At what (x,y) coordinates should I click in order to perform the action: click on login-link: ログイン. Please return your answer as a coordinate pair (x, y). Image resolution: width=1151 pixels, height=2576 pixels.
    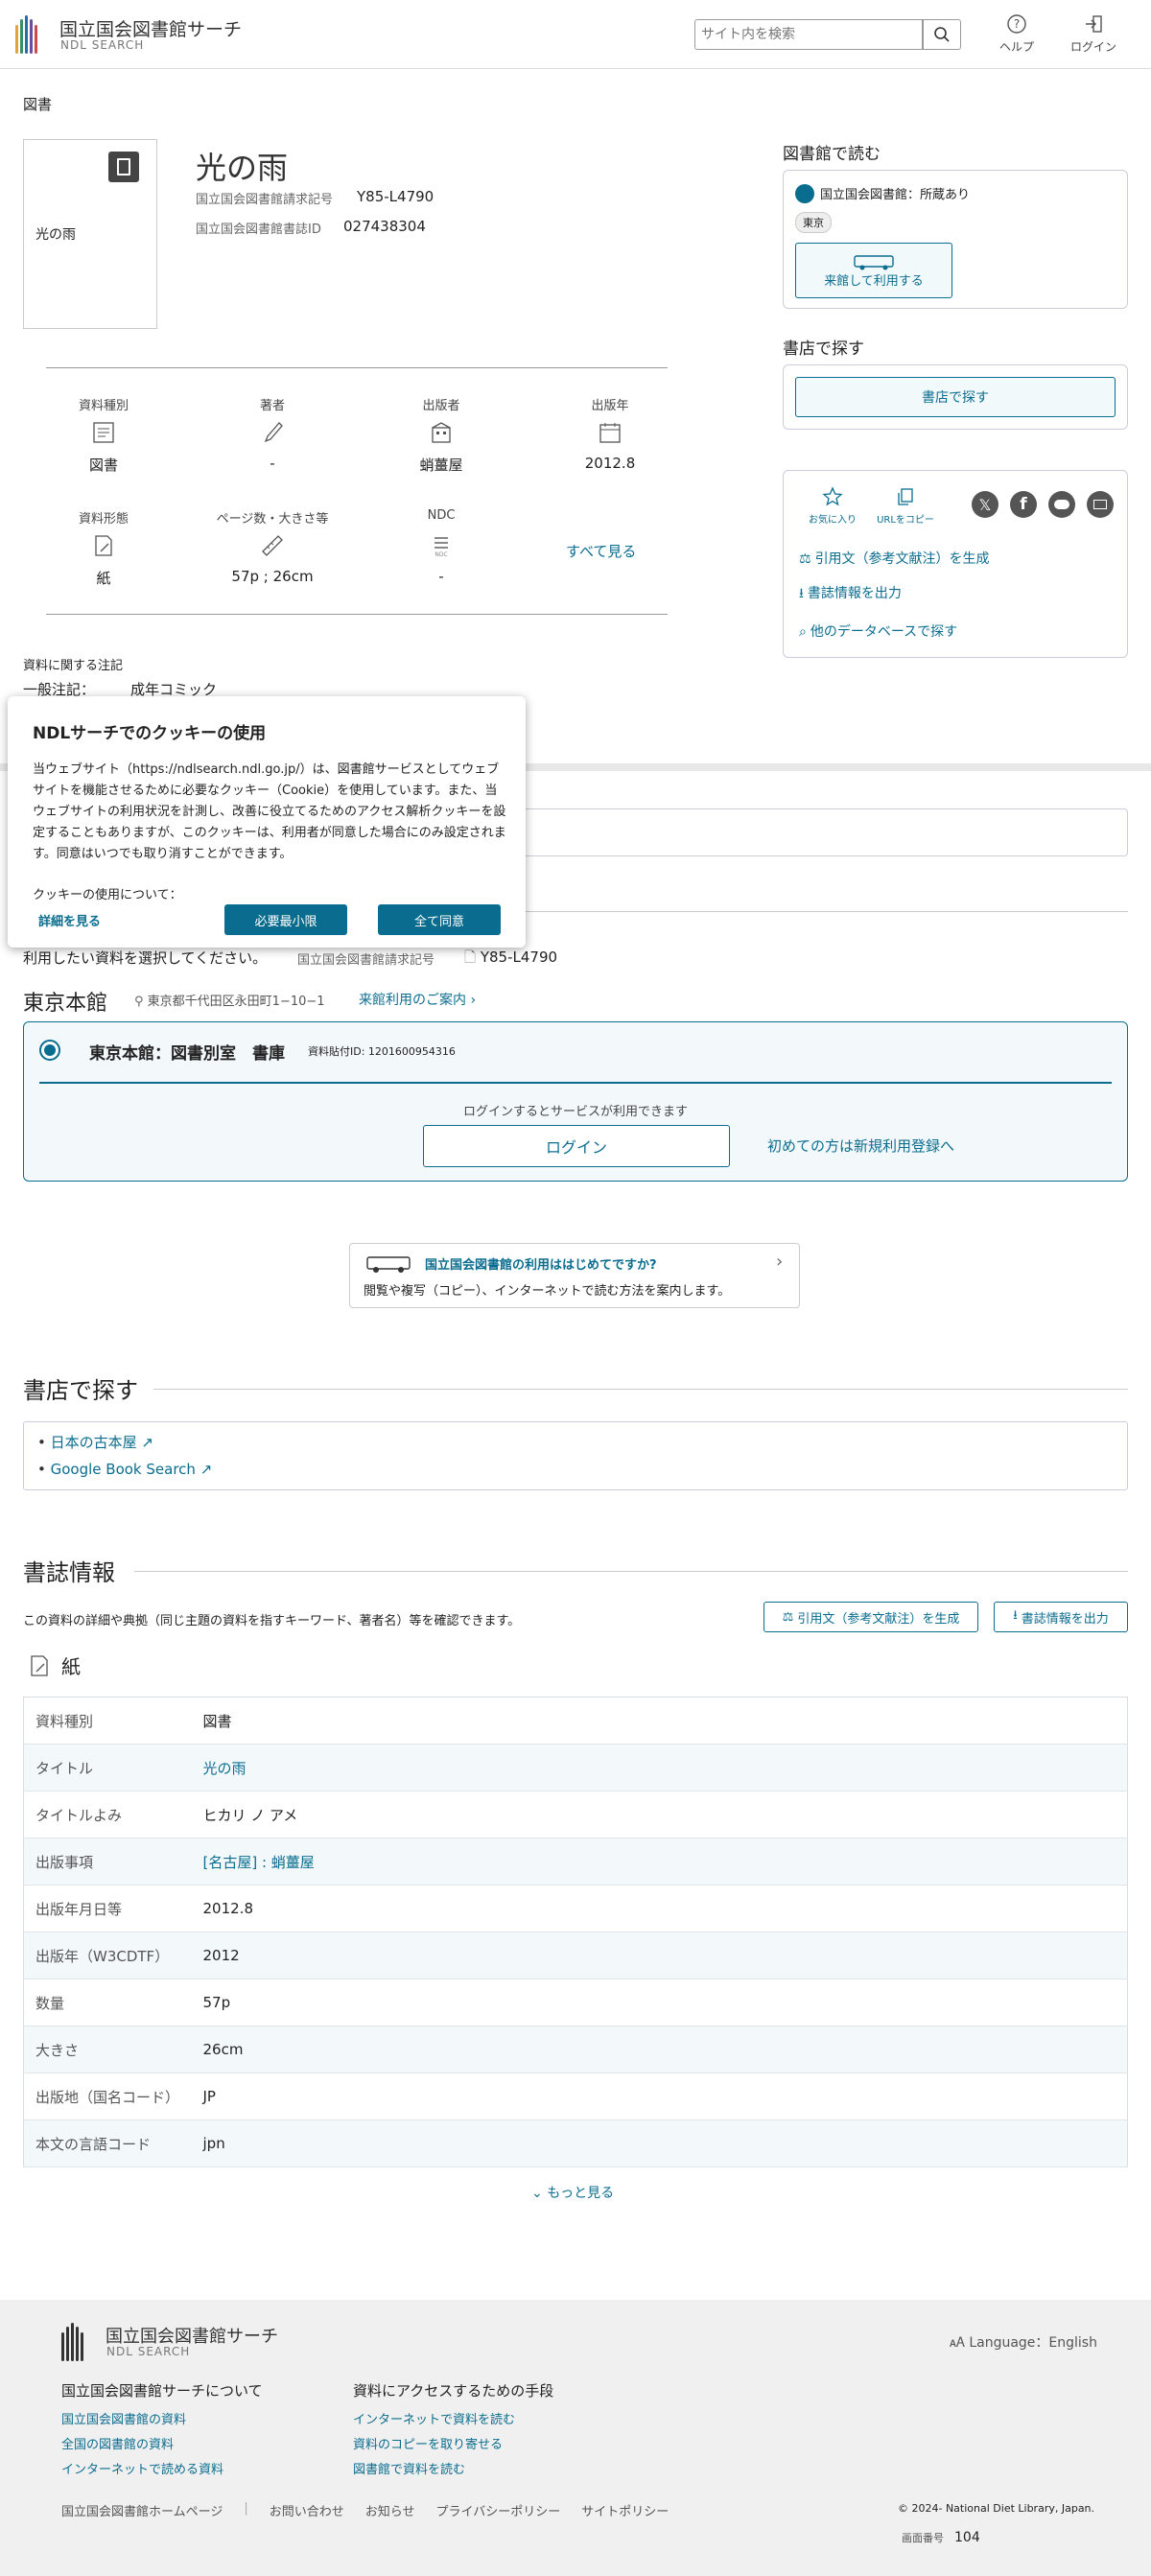
    Looking at the image, I should click on (1093, 34).